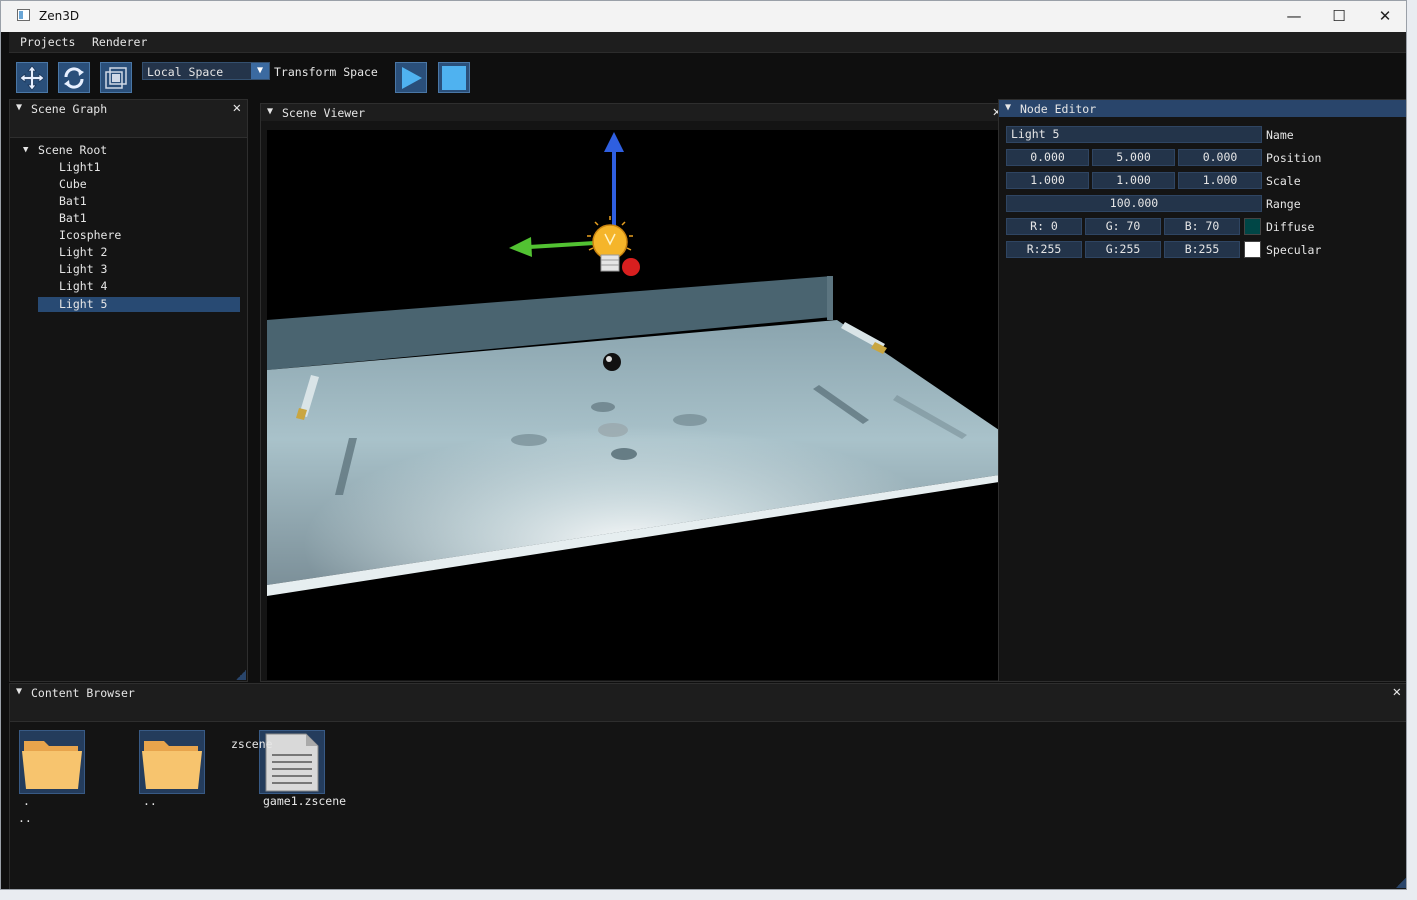  What do you see at coordinates (1384, 16) in the screenshot?
I see `close-window-button: ✕` at bounding box center [1384, 16].